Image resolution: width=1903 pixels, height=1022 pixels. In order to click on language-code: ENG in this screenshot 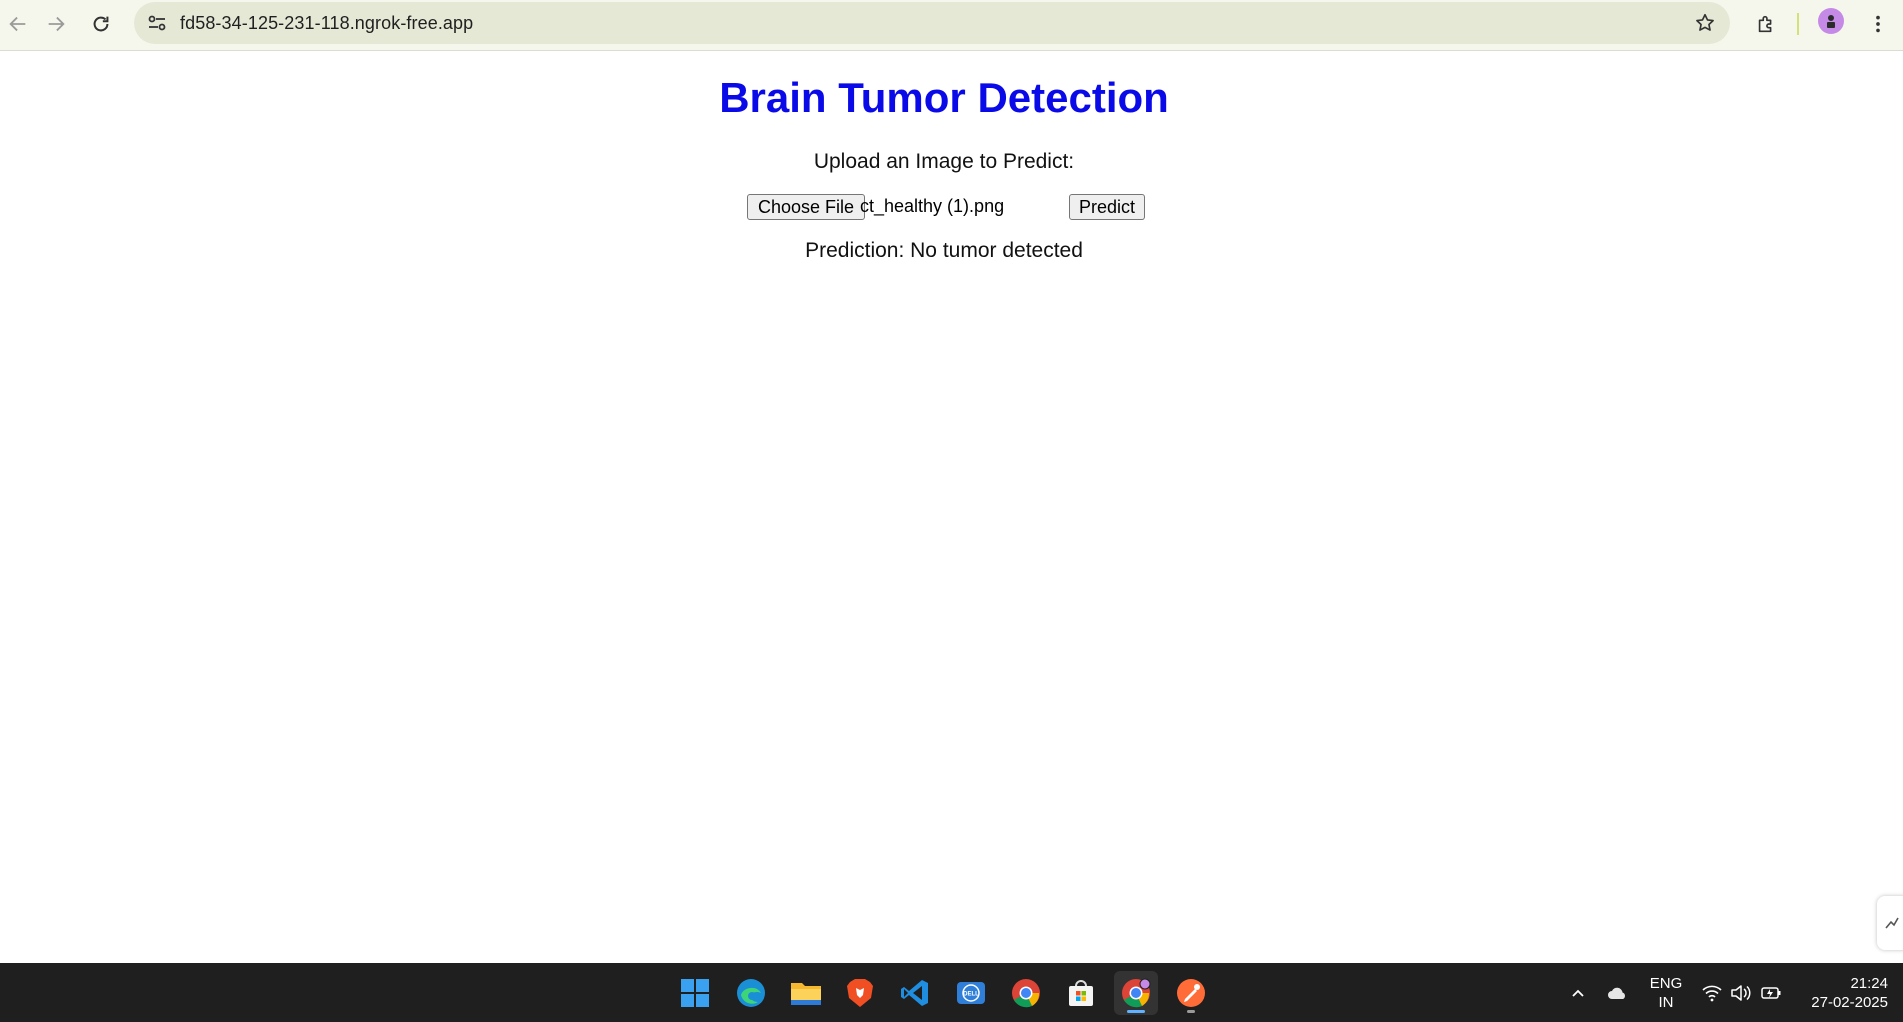, I will do `click(1666, 983)`.